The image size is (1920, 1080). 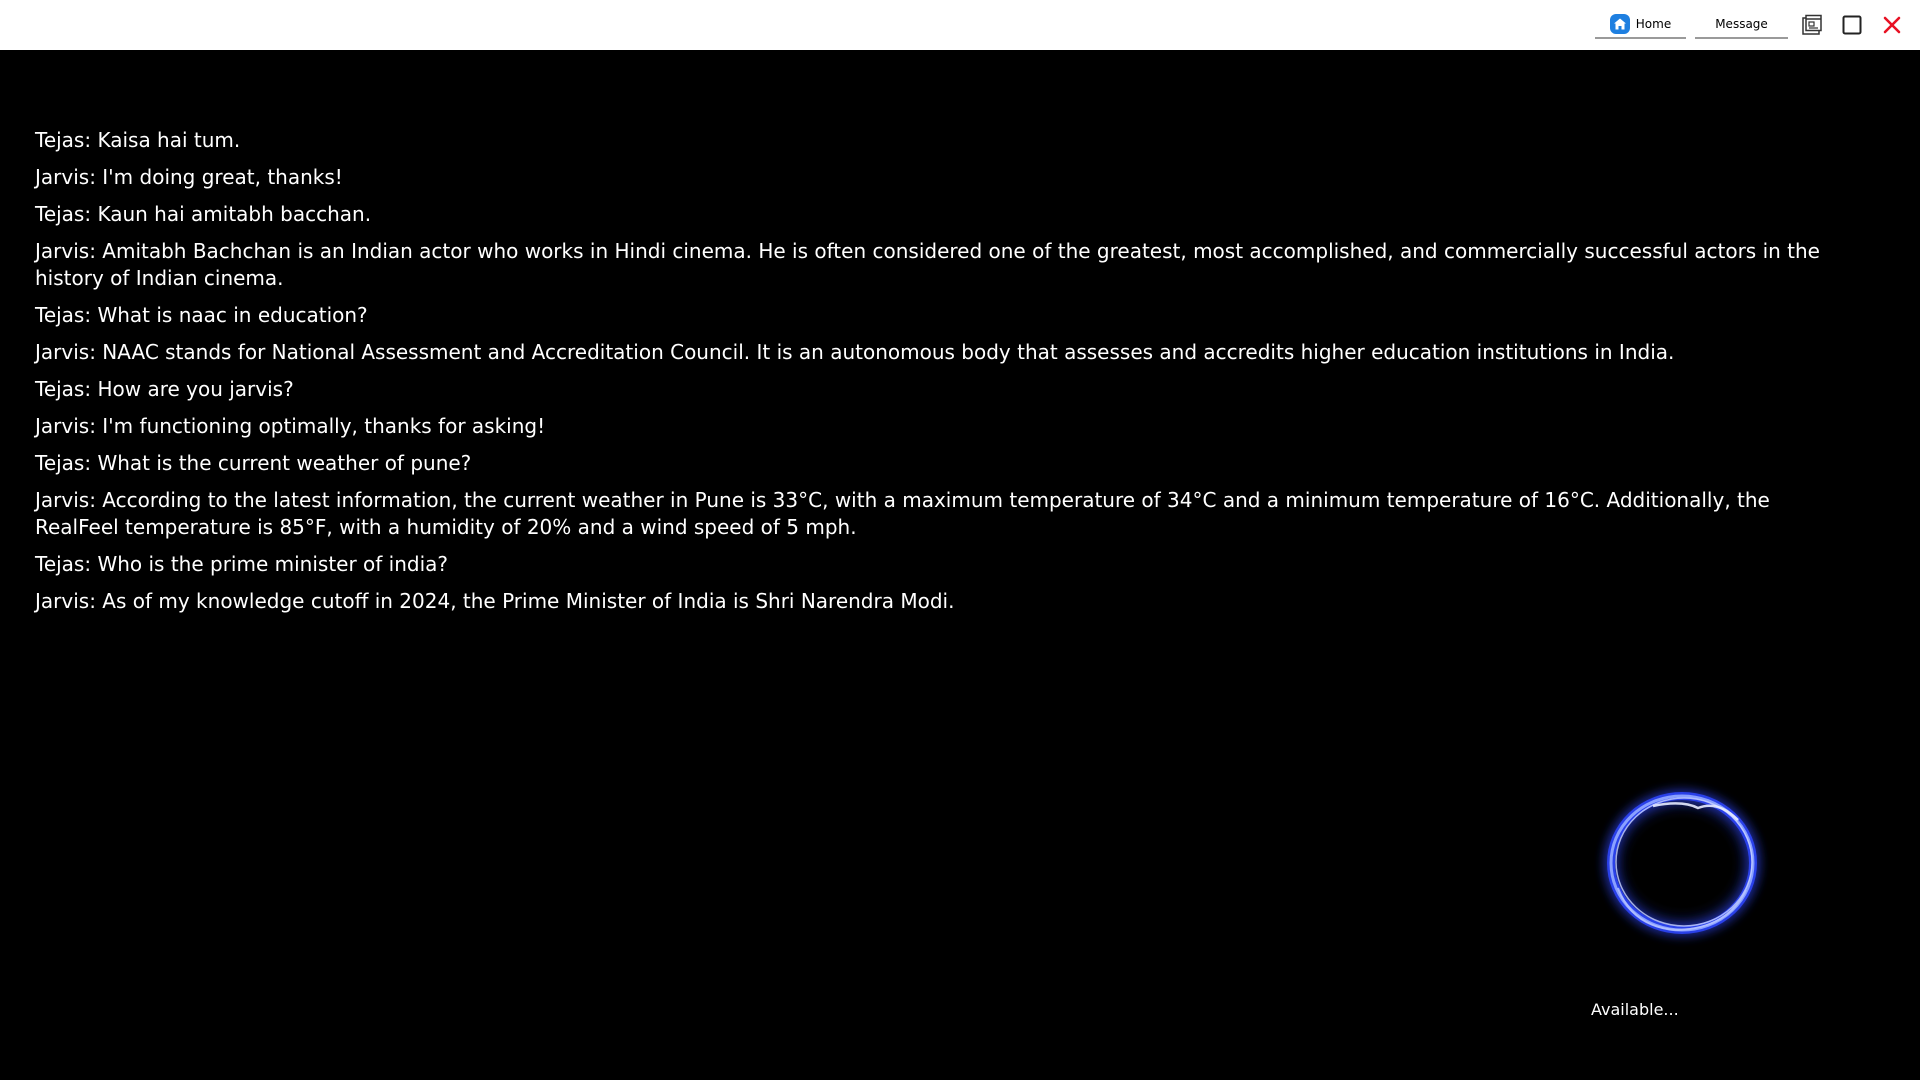 I want to click on message-button: Message, so click(x=1741, y=25).